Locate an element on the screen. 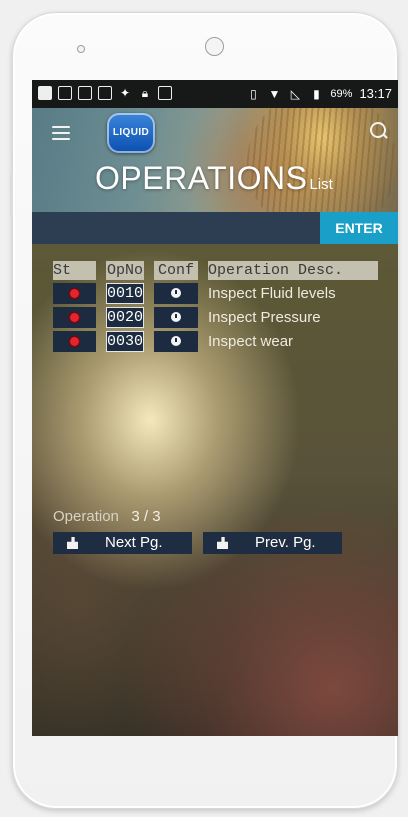  prev-page-icon is located at coordinates (222, 543).